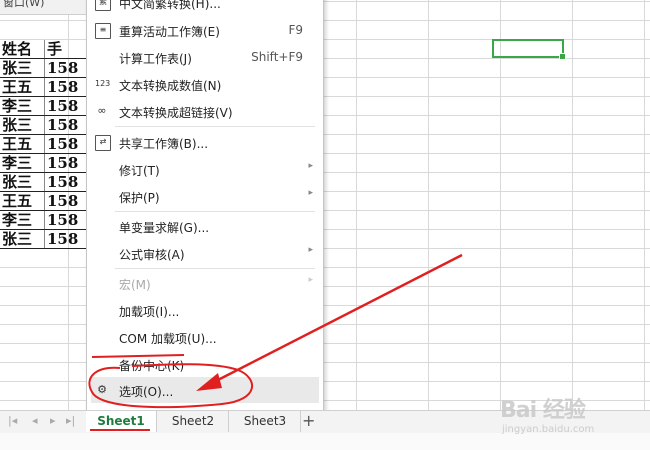 This screenshot has height=450, width=650. Describe the element at coordinates (529, 49) in the screenshot. I see `selected-cell` at that location.